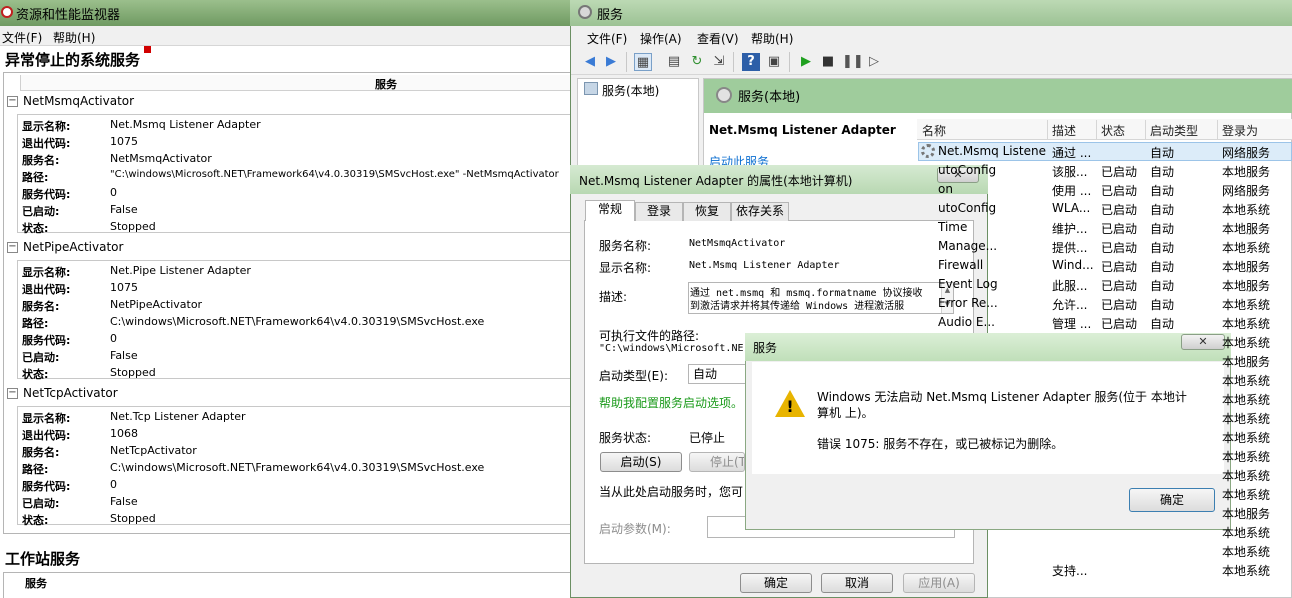 The height and width of the screenshot is (598, 1292). Describe the element at coordinates (806, 62) in the screenshot. I see `play-icon: ▶` at that location.